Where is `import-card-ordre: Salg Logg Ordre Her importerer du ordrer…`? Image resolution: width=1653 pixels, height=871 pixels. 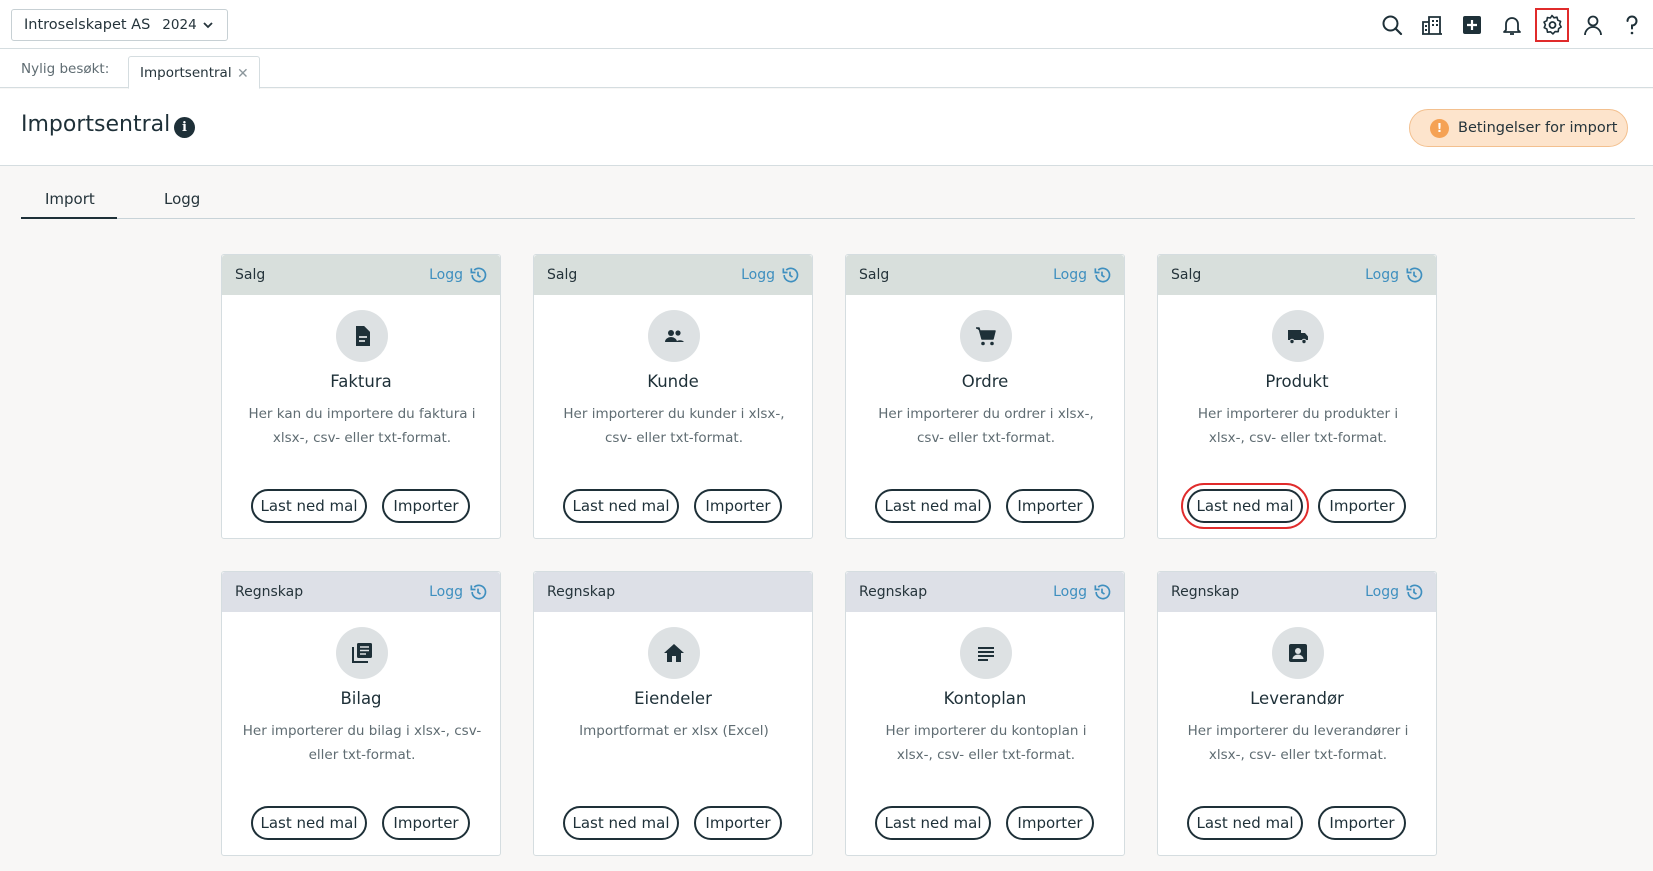
import-card-ordre: Salg Logg Ordre Her importerer du ordrer… is located at coordinates (985, 396).